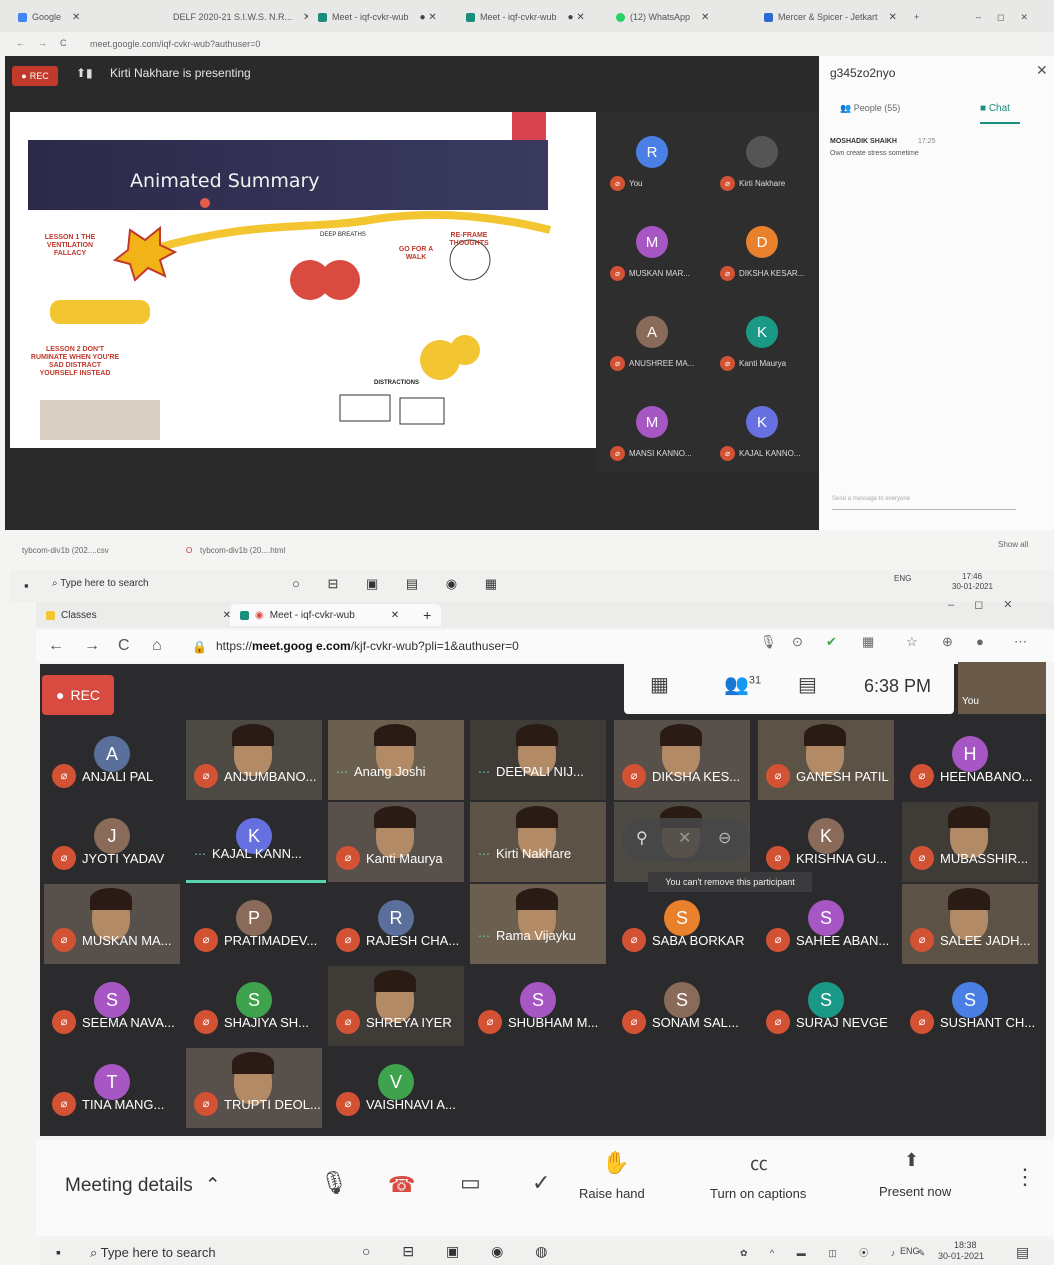 This screenshot has height=1265, width=1054. What do you see at coordinates (947, 642) in the screenshot?
I see `collections-icon: ⊕` at bounding box center [947, 642].